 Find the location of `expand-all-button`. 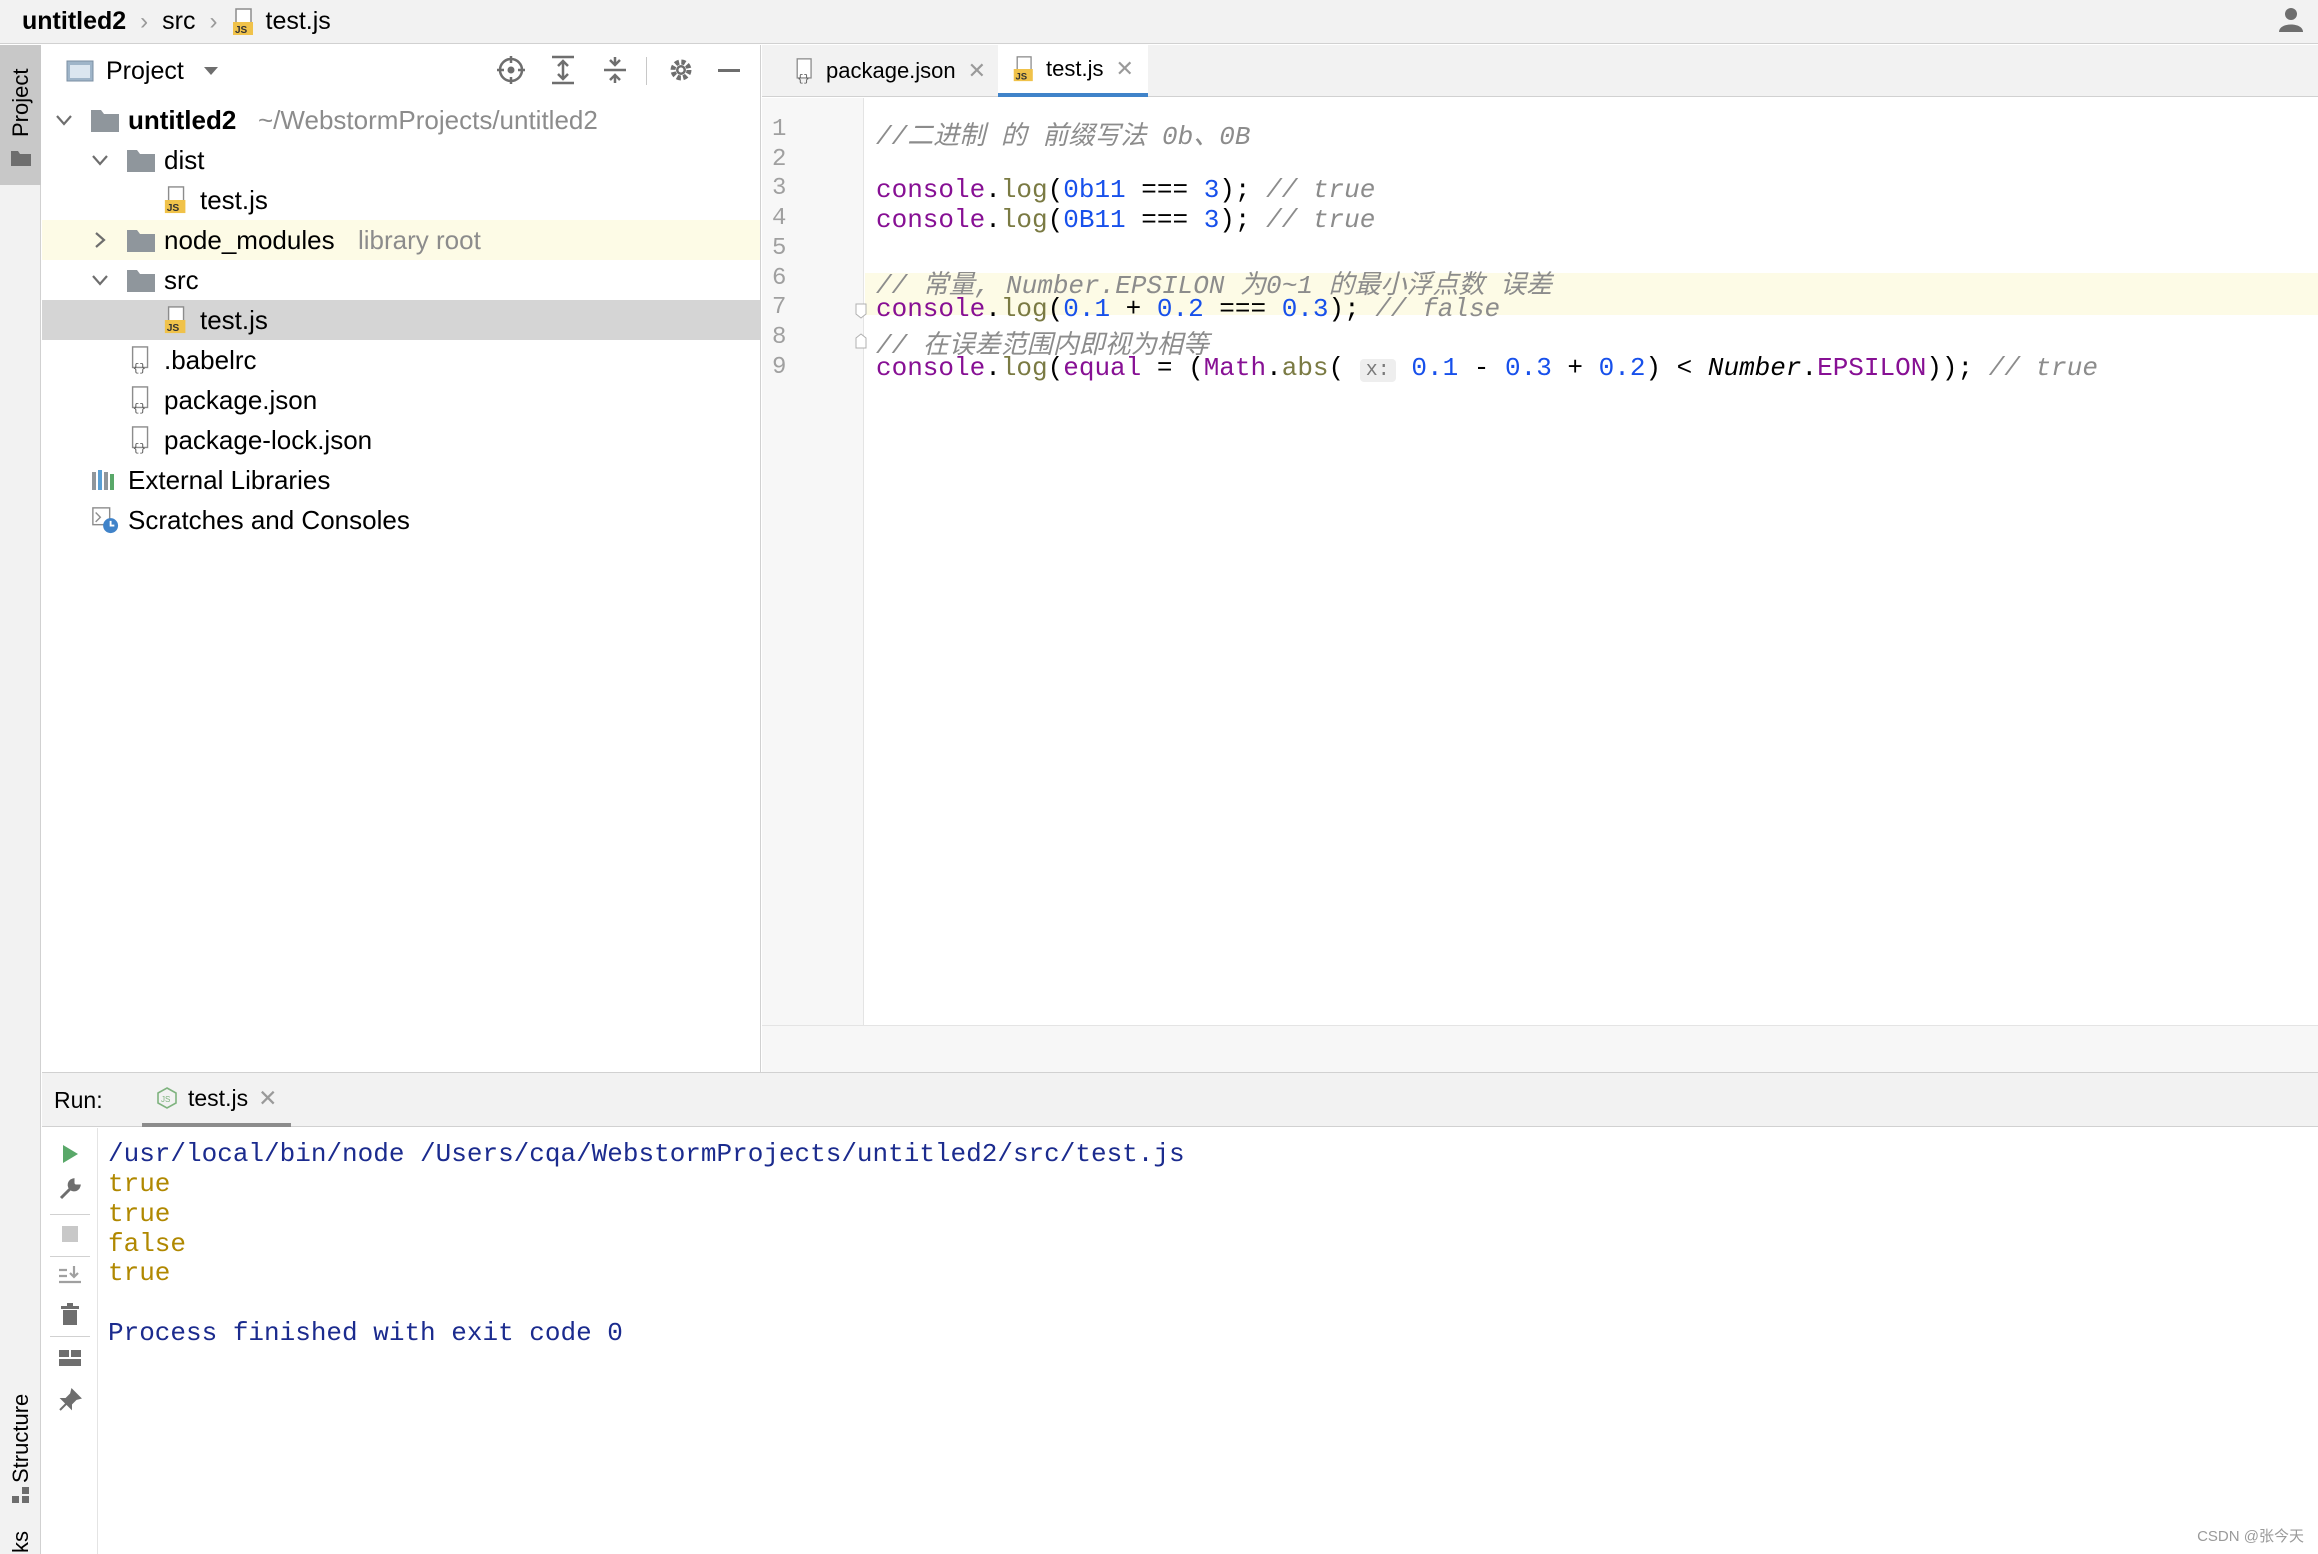

expand-all-button is located at coordinates (563, 70).